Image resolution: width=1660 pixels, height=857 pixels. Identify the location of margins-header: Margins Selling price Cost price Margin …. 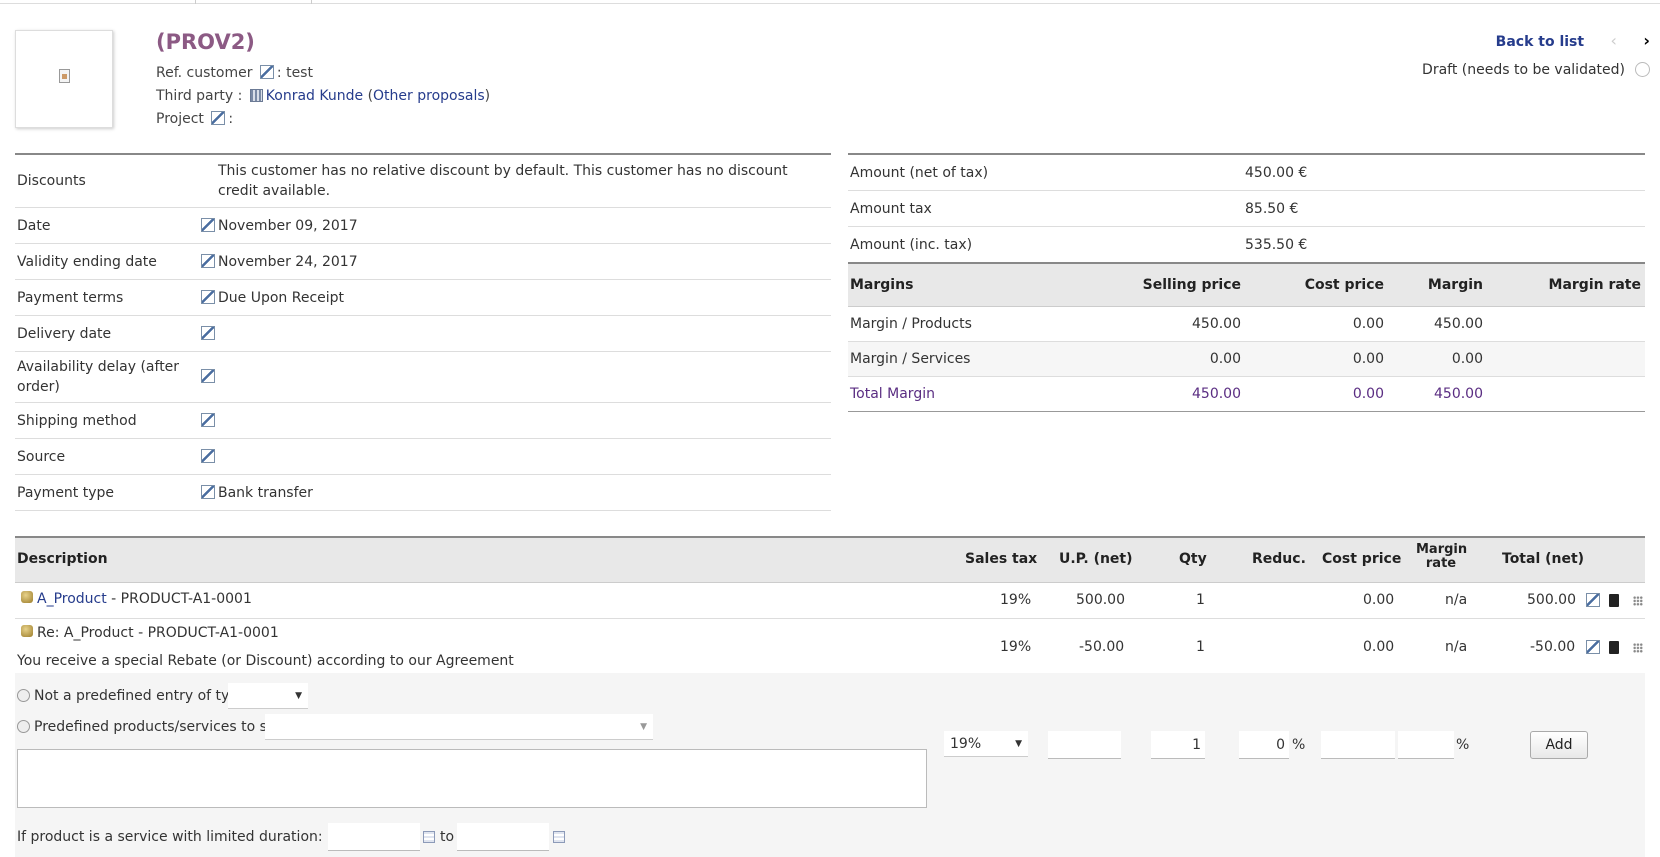
(1246, 285).